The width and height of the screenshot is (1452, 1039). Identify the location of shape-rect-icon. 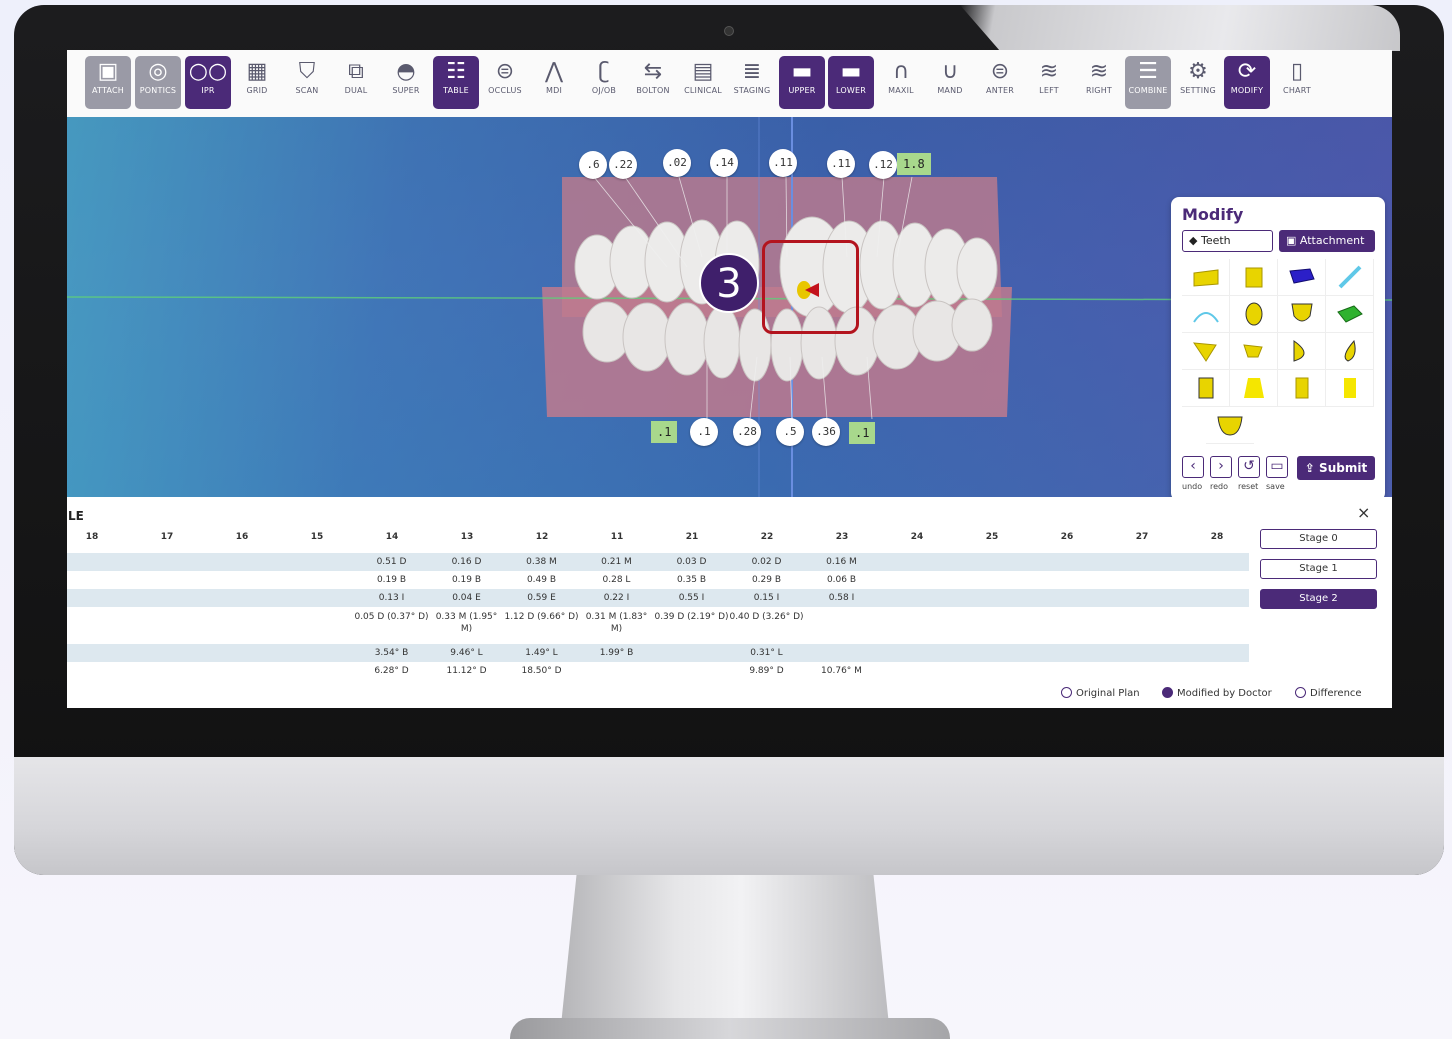
(1206, 277).